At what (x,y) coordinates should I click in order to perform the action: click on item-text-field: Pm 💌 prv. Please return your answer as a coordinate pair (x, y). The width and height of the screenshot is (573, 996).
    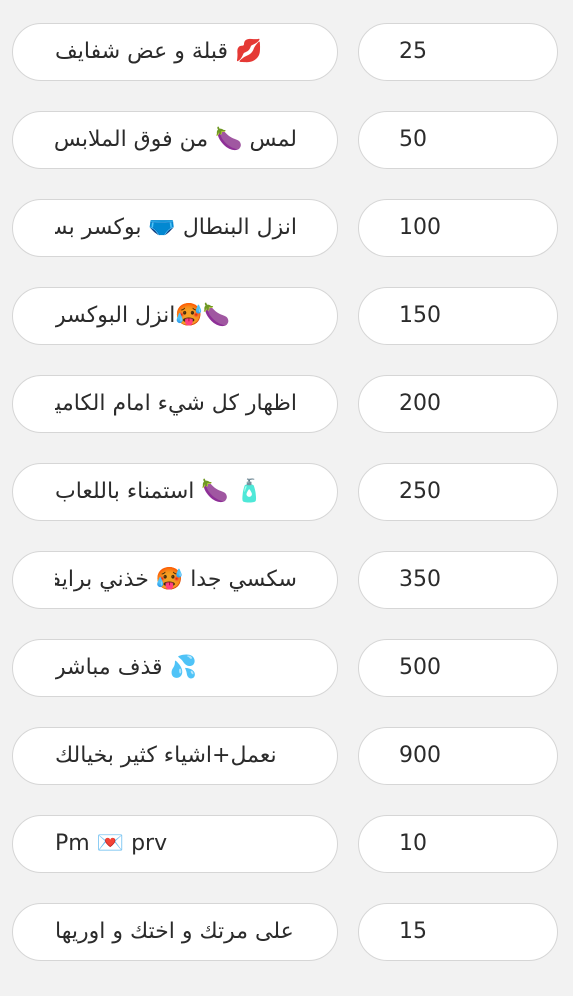
    Looking at the image, I should click on (175, 844).